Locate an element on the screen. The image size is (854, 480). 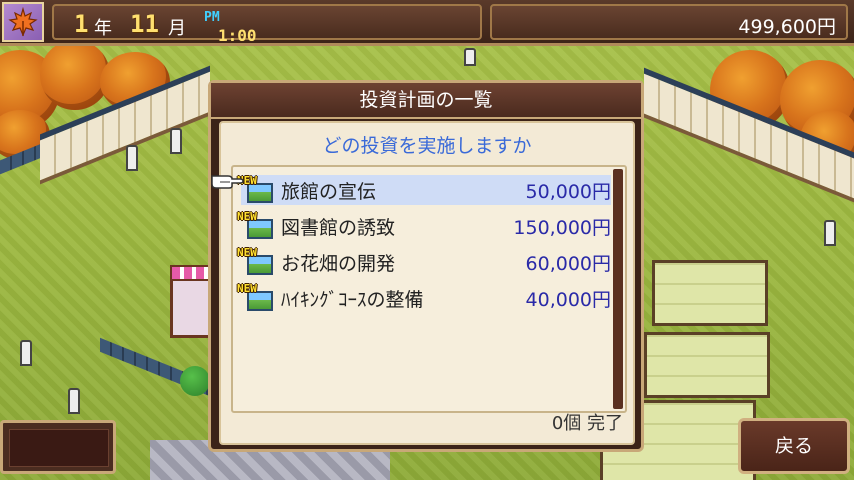
dialog-footer: 0個 完了 is located at coordinates (587, 422).